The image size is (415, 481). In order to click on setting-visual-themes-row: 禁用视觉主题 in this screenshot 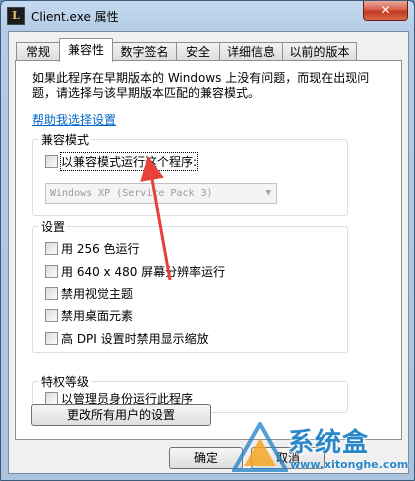, I will do `click(89, 293)`.